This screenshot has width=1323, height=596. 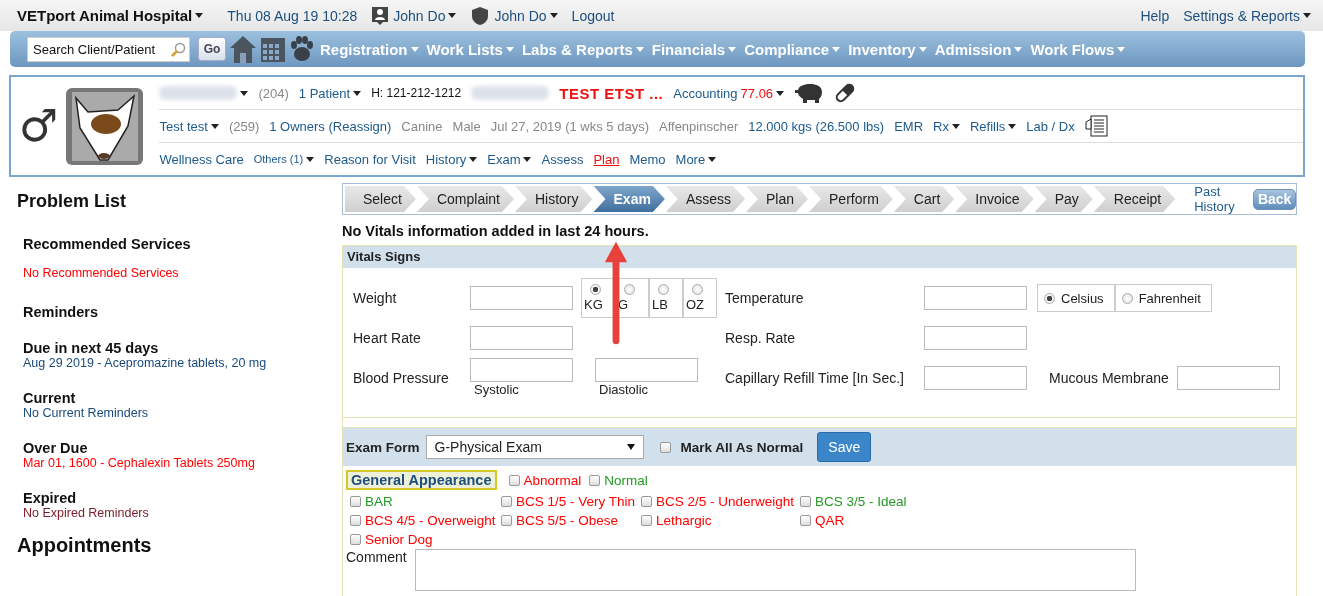 What do you see at coordinates (56, 448) in the screenshot?
I see `section-heading: Over Due` at bounding box center [56, 448].